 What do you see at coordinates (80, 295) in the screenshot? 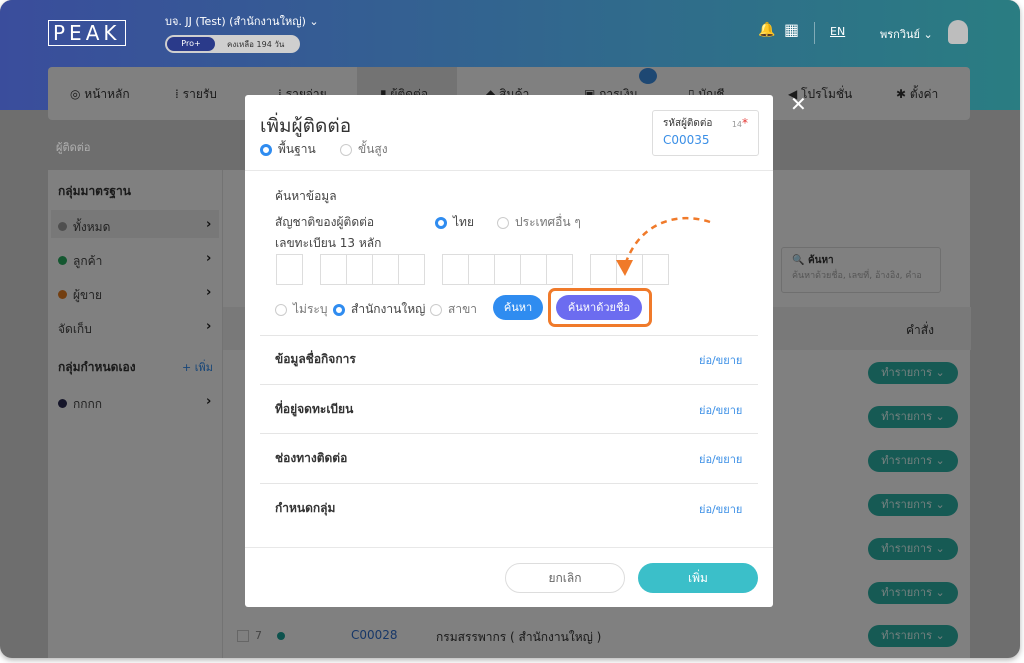
I see `sidebar-item-vendors: ผู้ขาย` at bounding box center [80, 295].